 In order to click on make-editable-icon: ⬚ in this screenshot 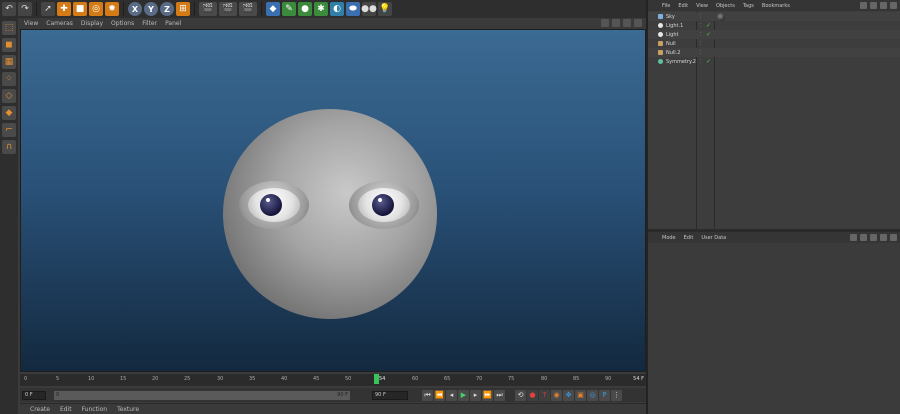, I will do `click(9, 28)`.